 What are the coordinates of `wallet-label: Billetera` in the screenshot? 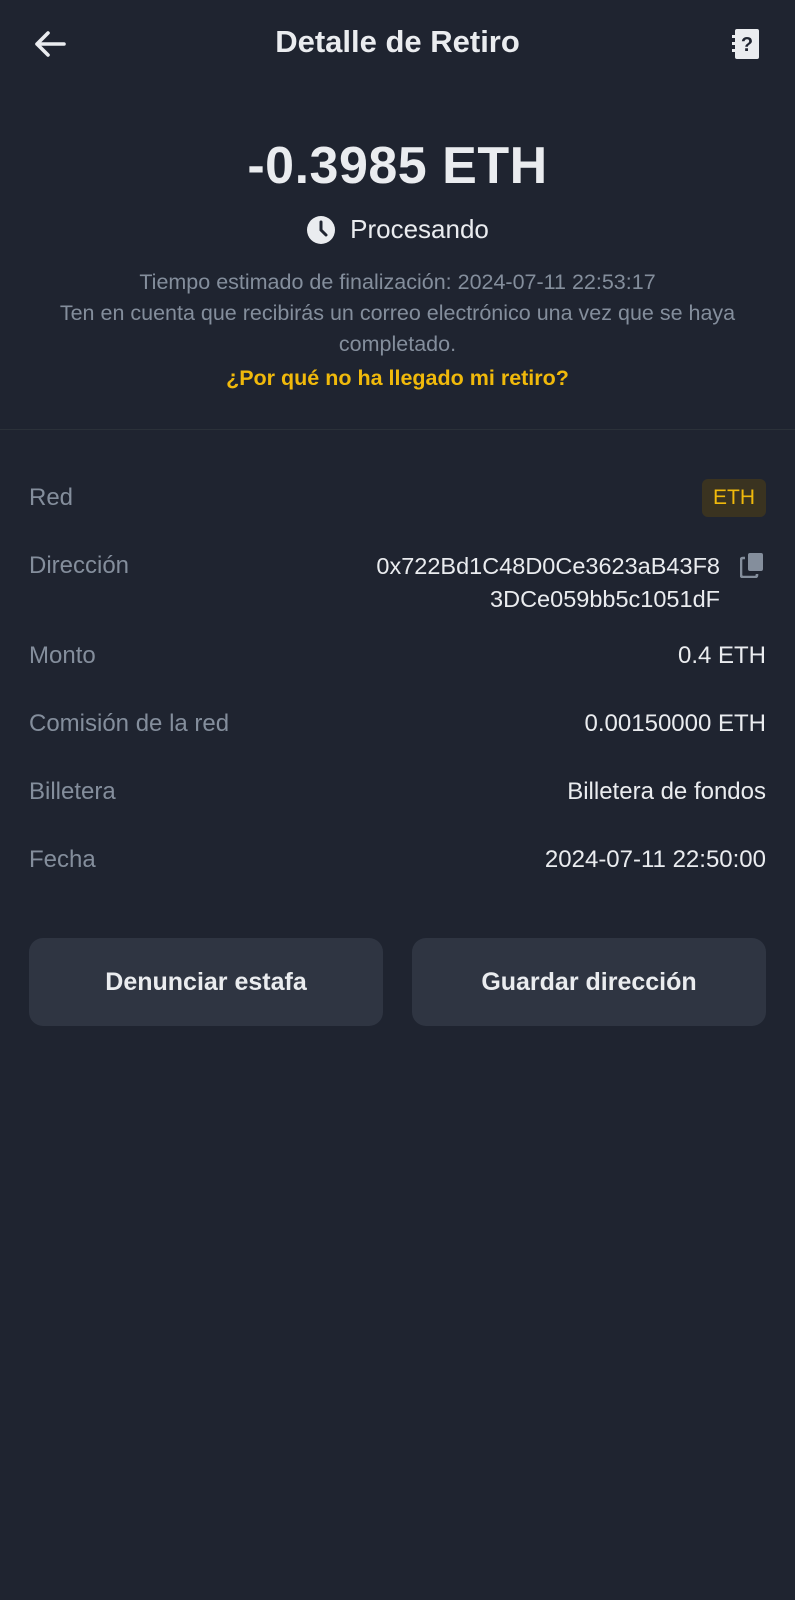 It's located at (72, 791).